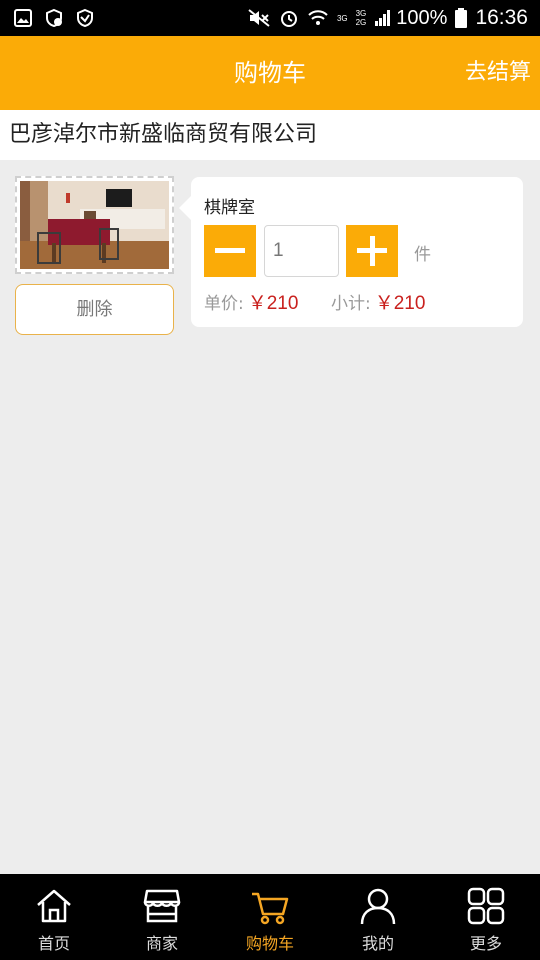  Describe the element at coordinates (270, 908) in the screenshot. I see `cart-icon` at that location.